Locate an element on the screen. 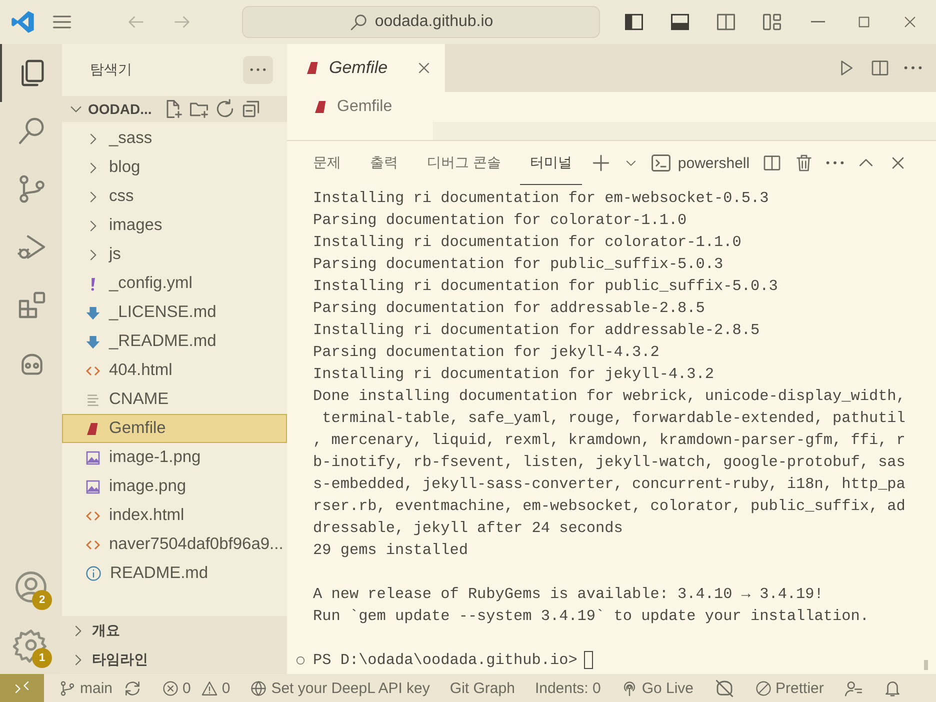 The image size is (936, 702). circle-icon is located at coordinates (300, 660).